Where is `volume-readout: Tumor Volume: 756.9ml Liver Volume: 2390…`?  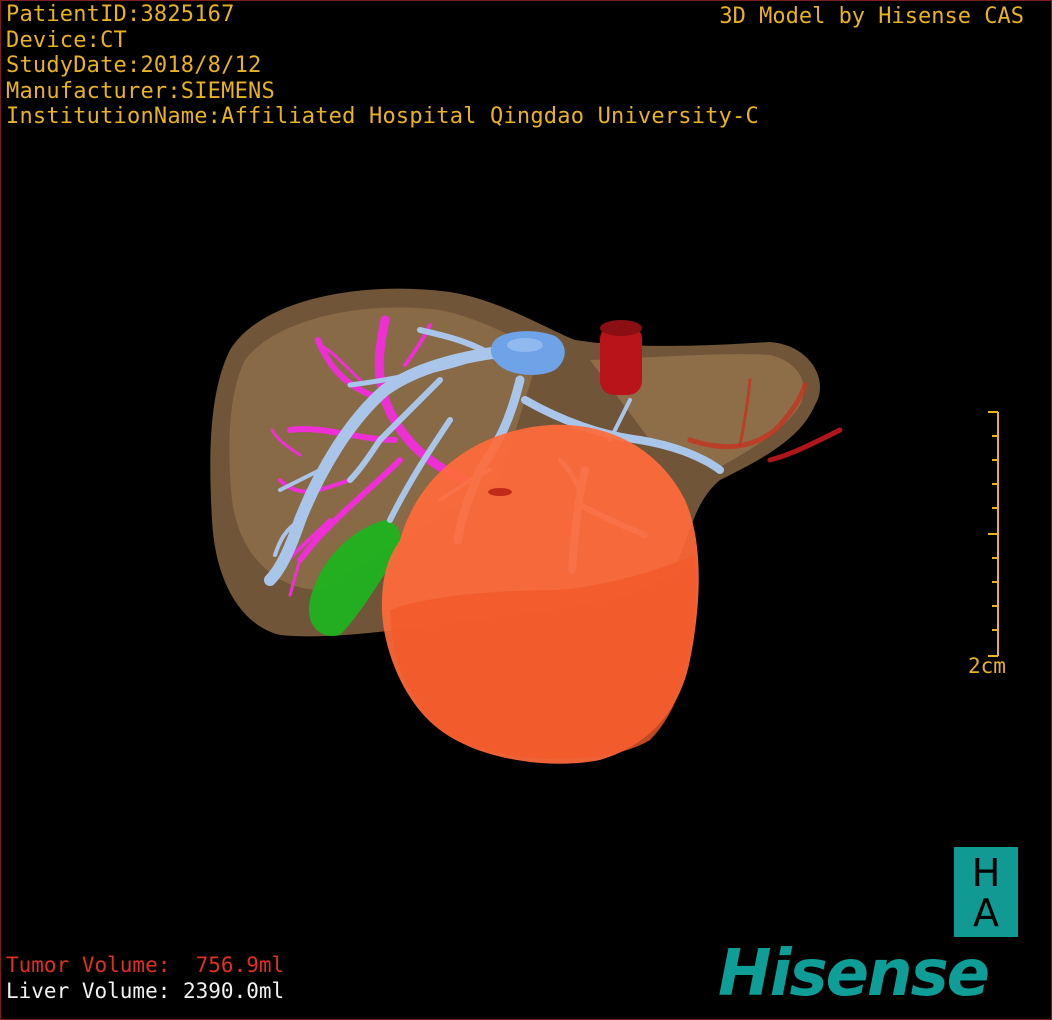
volume-readout: Tumor Volume: 756.9ml Liver Volume: 2390… is located at coordinates (145, 978).